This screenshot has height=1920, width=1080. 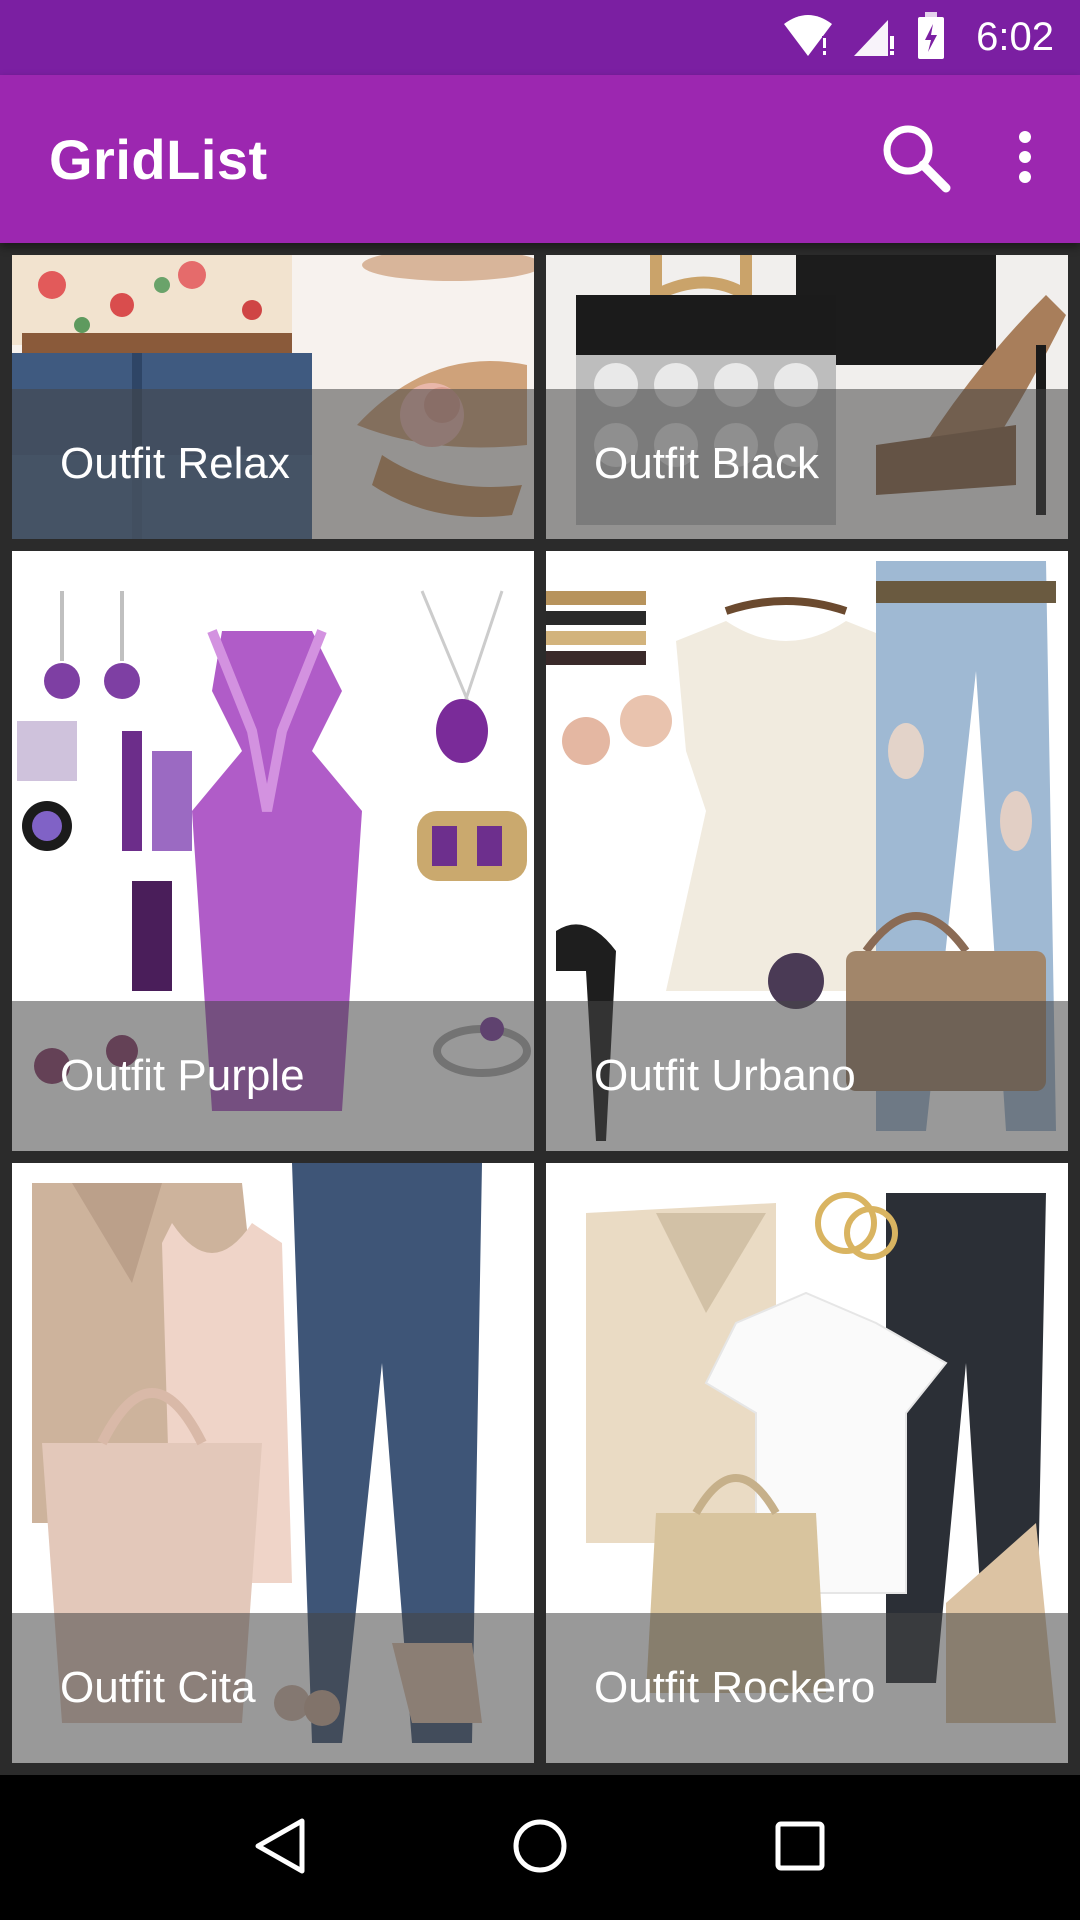 I want to click on grid-item-label: Outfit Rockero, so click(x=735, y=1687).